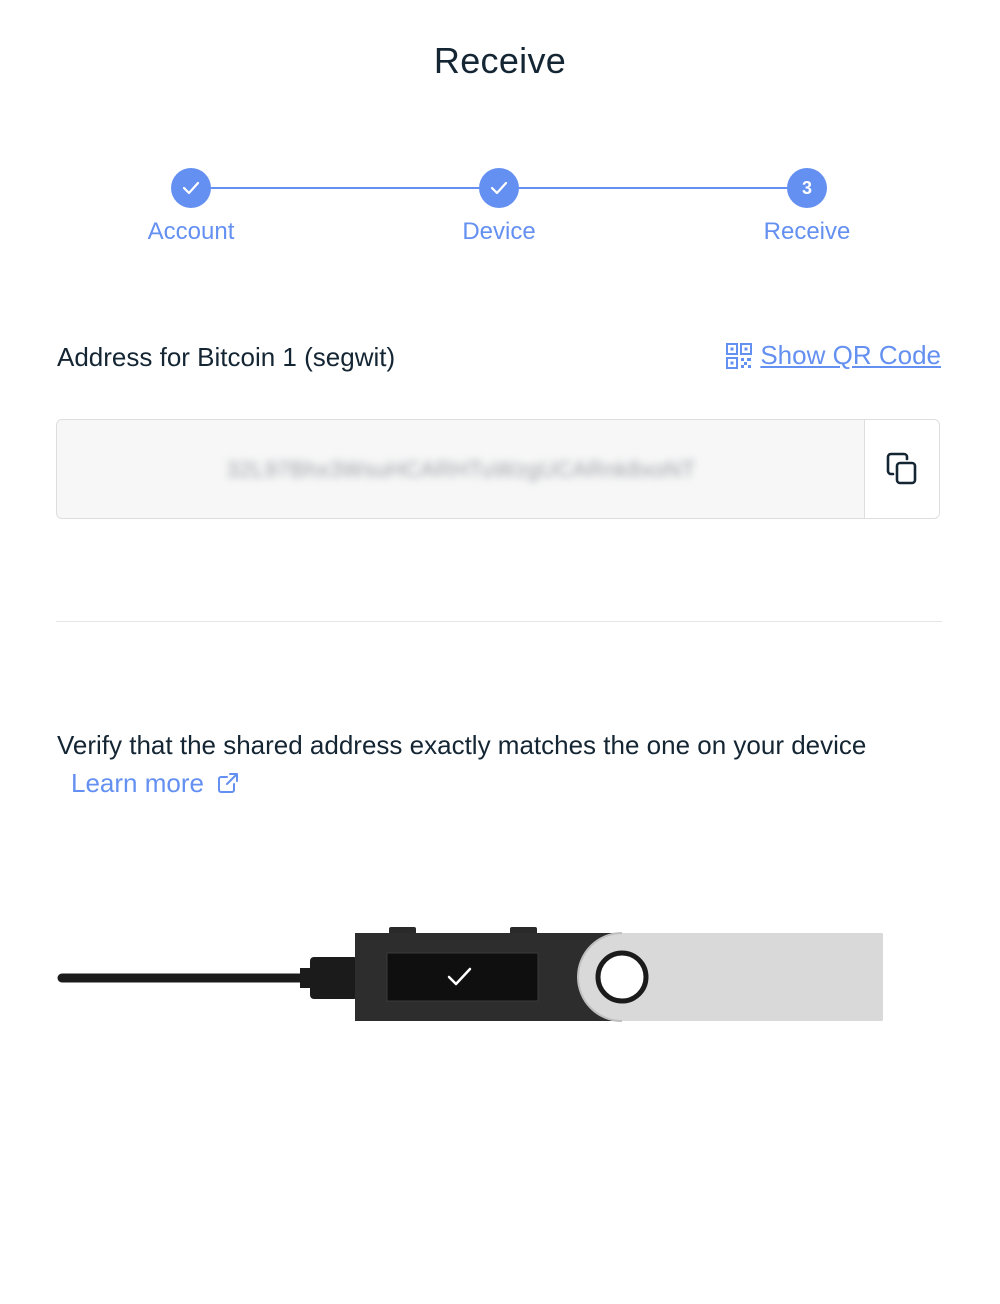  What do you see at coordinates (499, 231) in the screenshot?
I see `step-label-device: Device` at bounding box center [499, 231].